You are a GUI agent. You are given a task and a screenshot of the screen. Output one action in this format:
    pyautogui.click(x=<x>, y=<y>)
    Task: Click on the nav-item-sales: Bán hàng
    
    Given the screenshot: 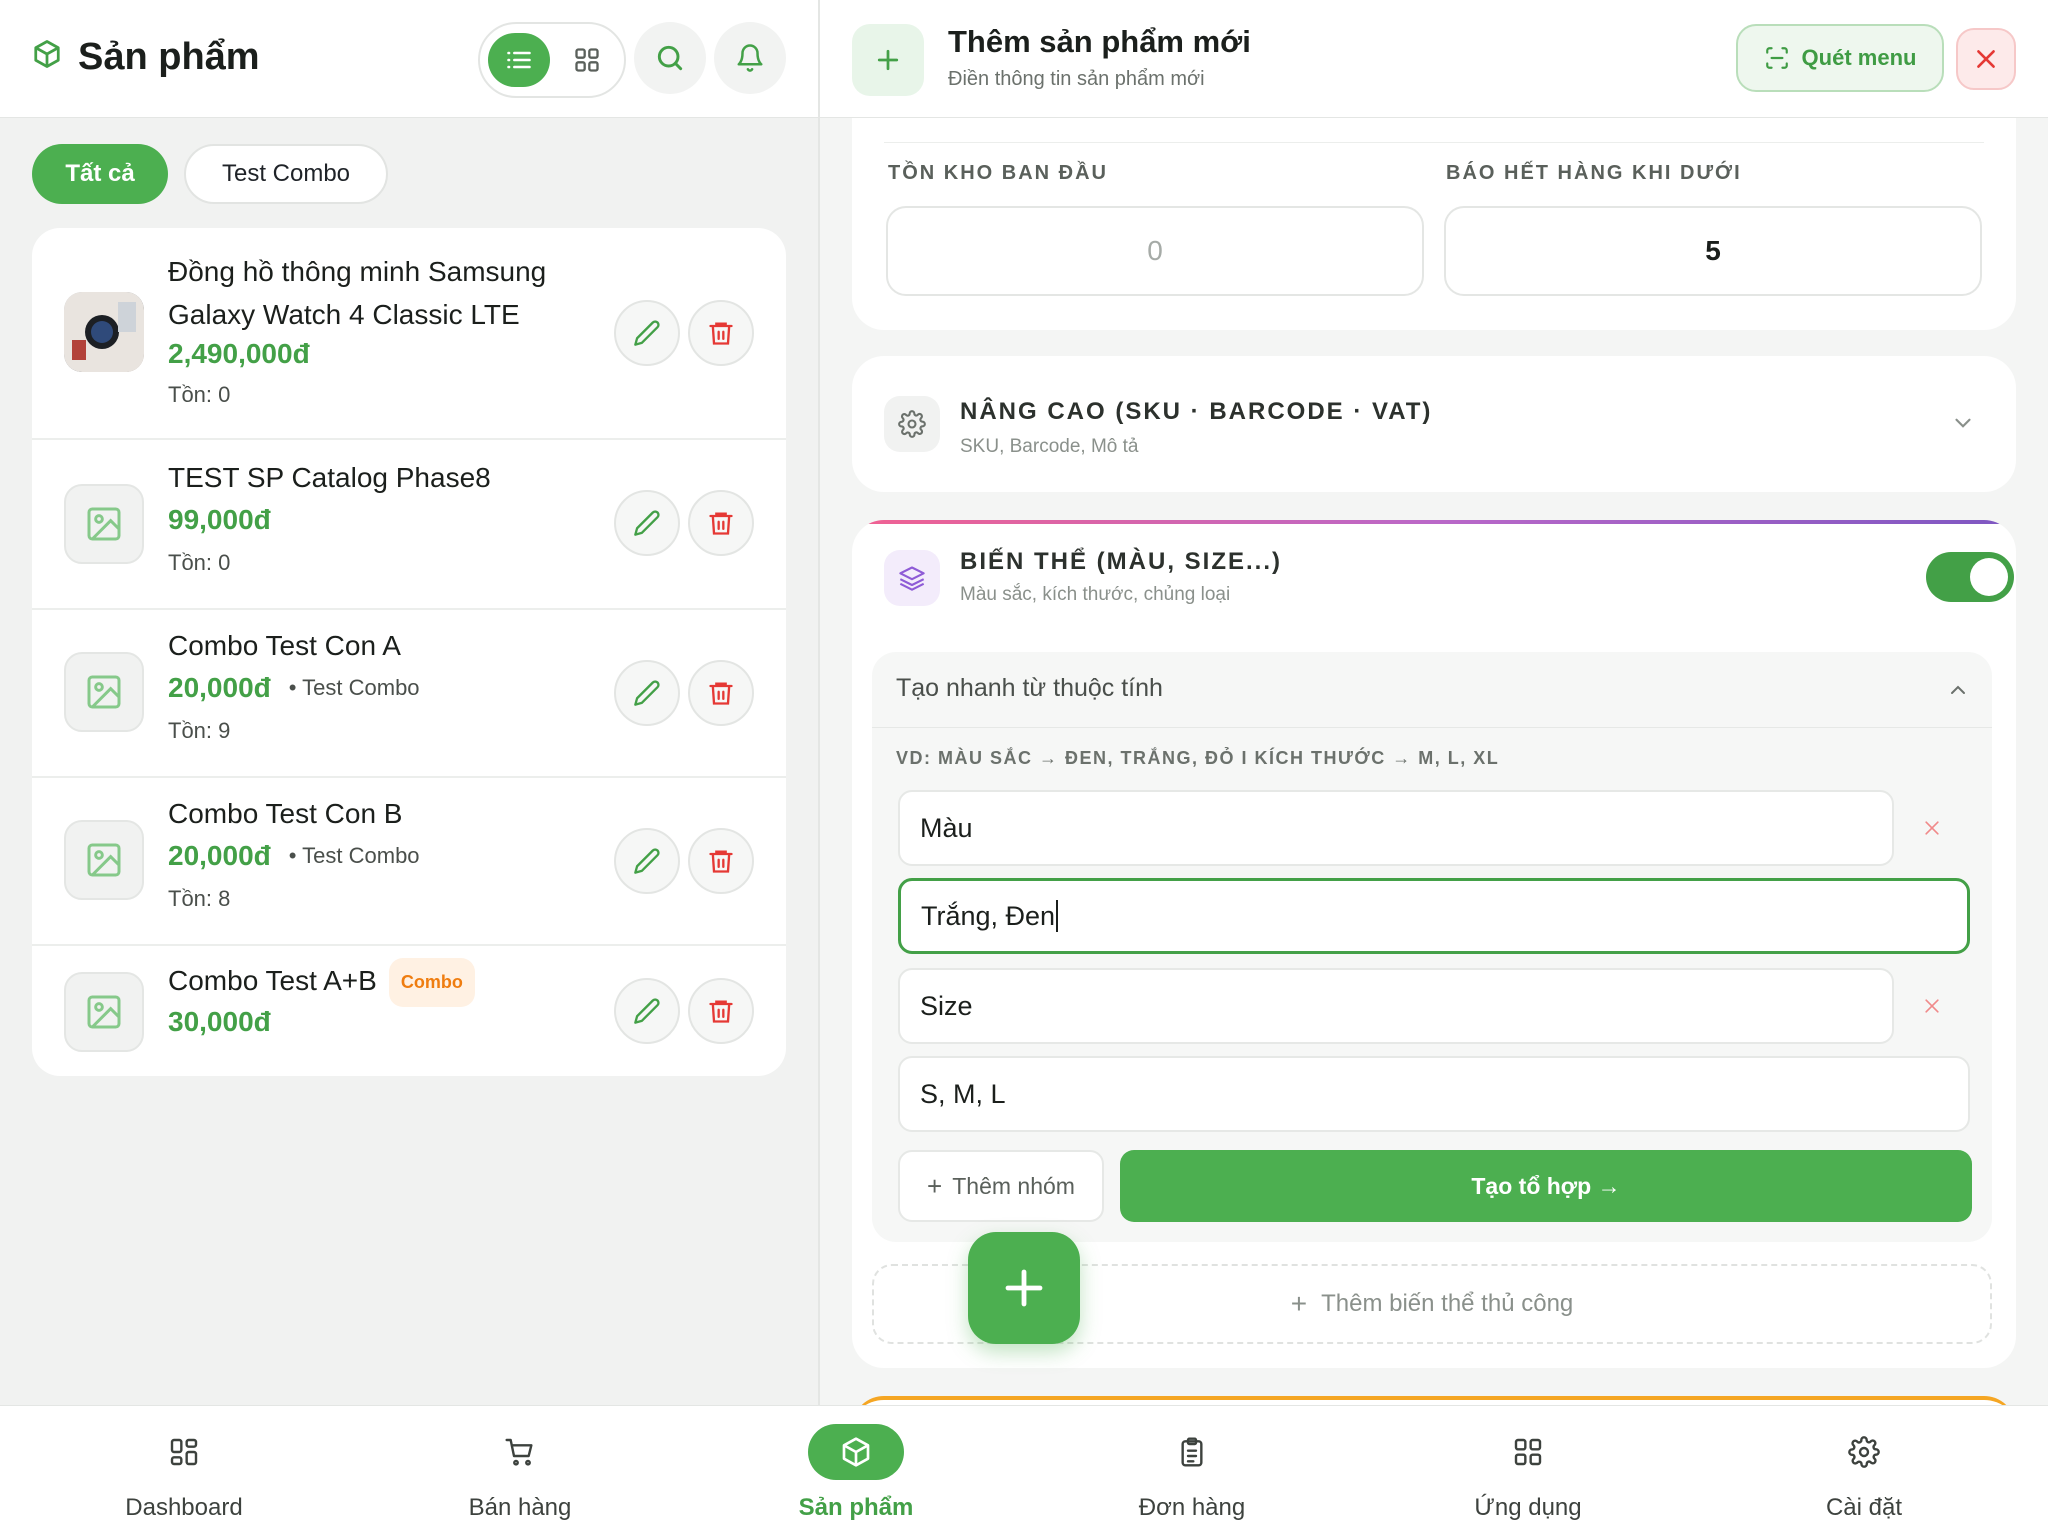 What is the action you would take?
    pyautogui.click(x=520, y=1471)
    